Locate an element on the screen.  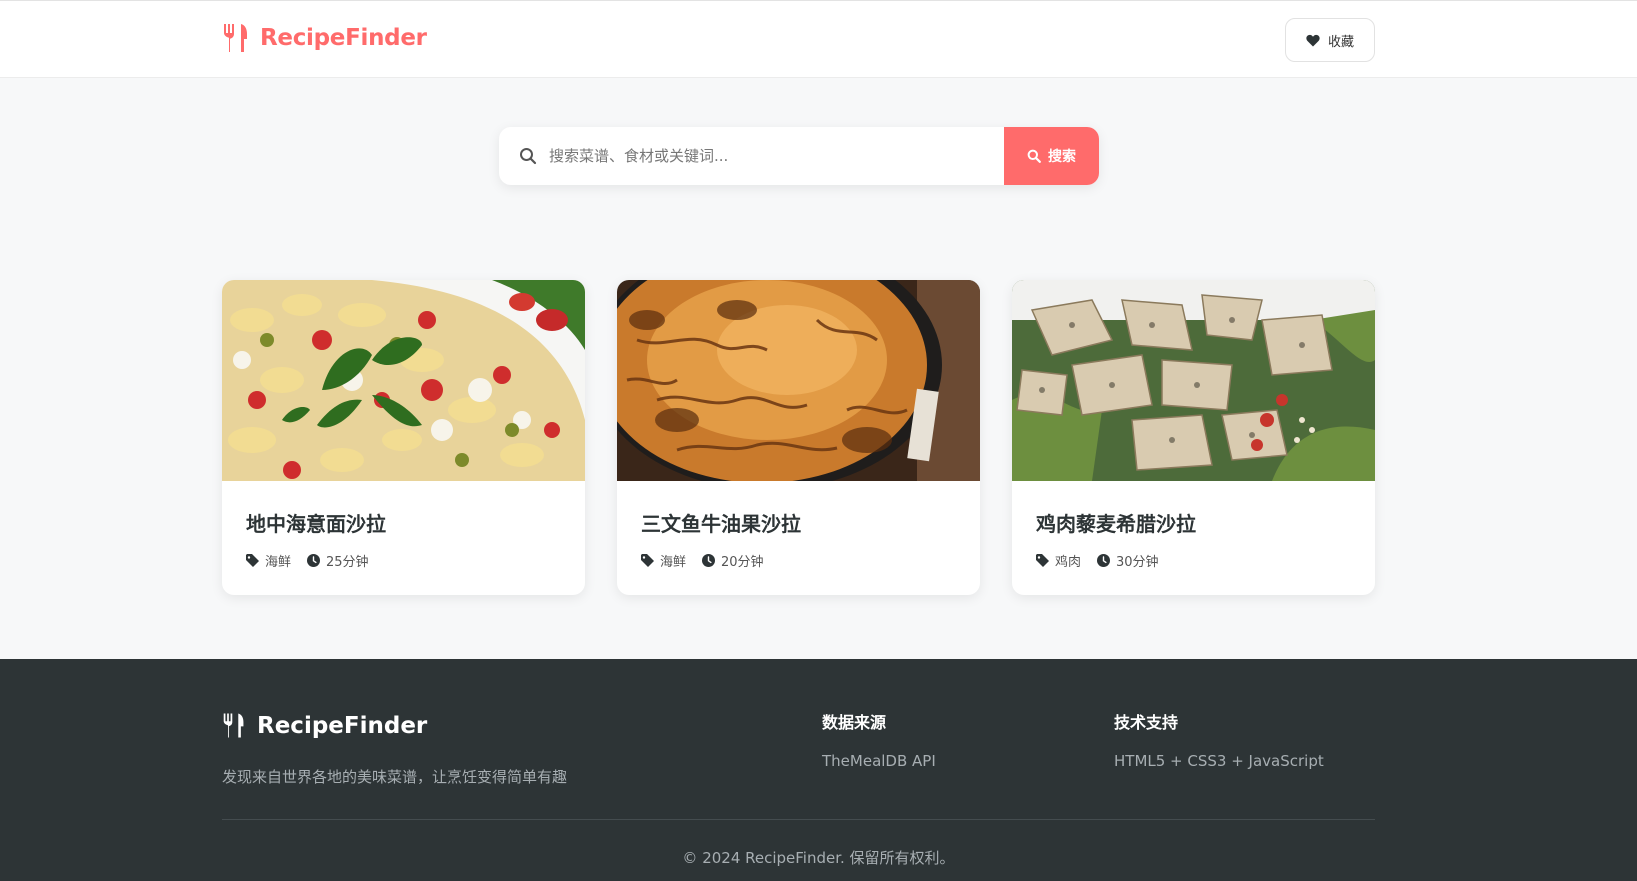
brand-logo-link: RecipeFinder is located at coordinates (324, 38).